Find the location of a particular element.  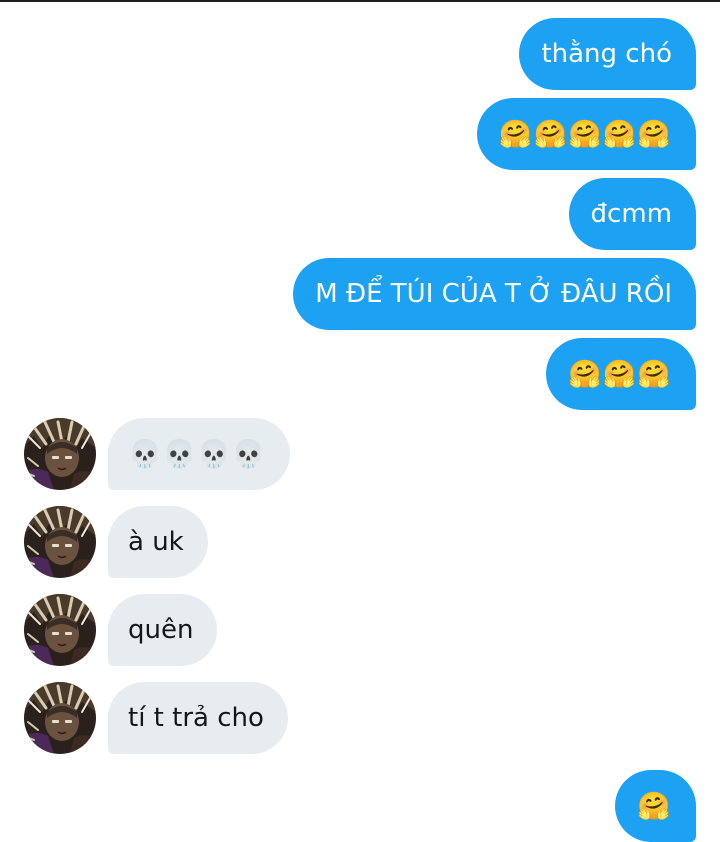

outgoing-message-bubble: thằng chó is located at coordinates (607, 54).